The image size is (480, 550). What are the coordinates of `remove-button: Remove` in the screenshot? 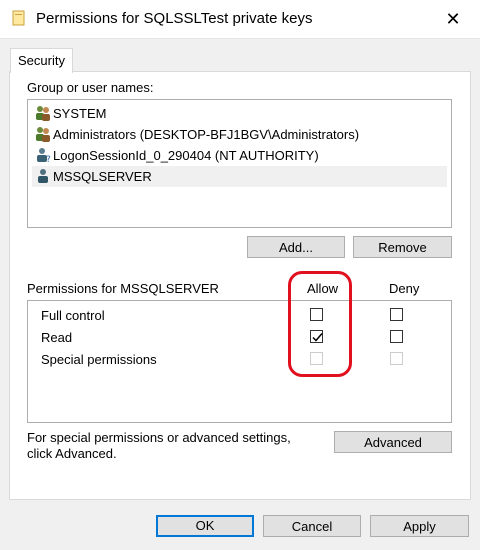 It's located at (402, 247).